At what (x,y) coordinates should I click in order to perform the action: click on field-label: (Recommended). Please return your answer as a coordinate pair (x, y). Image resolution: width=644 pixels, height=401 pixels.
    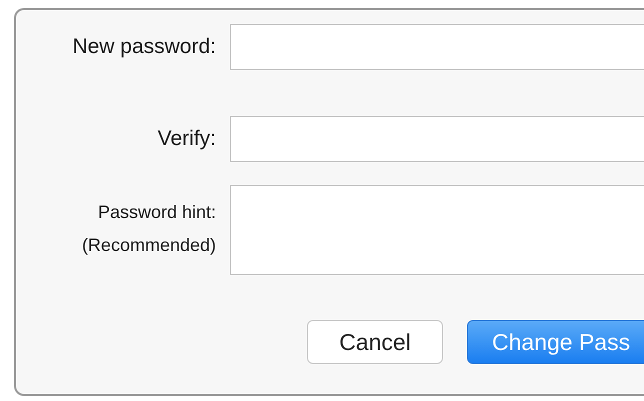
    Looking at the image, I should click on (149, 245).